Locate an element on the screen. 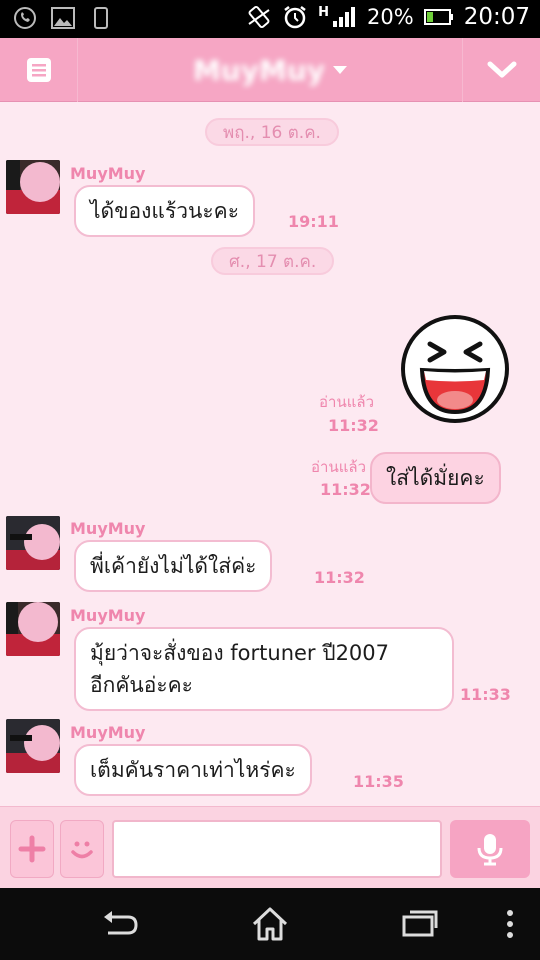 This screenshot has width=540, height=960. home-button is located at coordinates (270, 924).